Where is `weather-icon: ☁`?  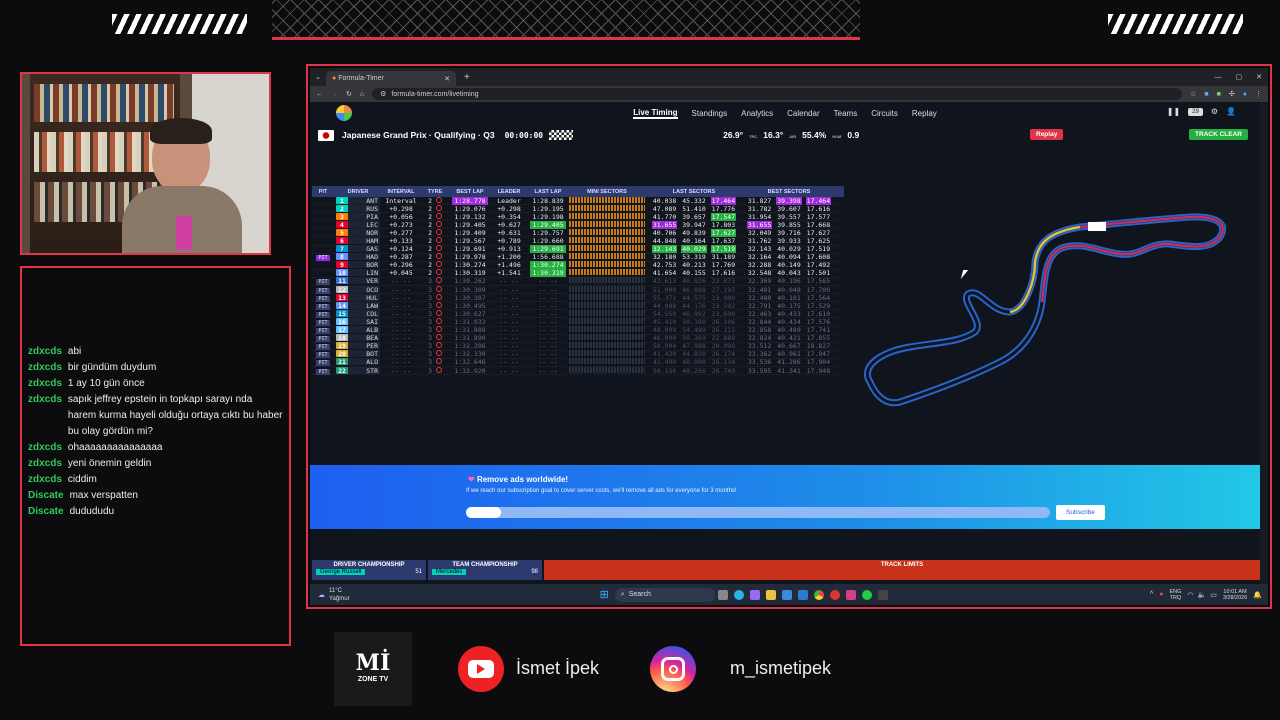 weather-icon: ☁ is located at coordinates (321, 595).